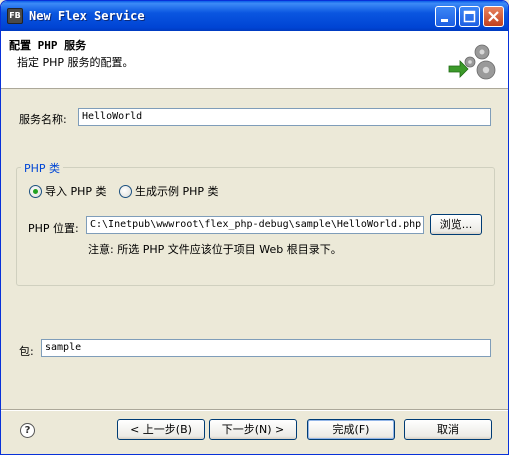 This screenshot has width=509, height=455. What do you see at coordinates (254, 60) in the screenshot?
I see `wizard-banner: 配置 PHP 服务 指定 PHP 服务的配置。` at bounding box center [254, 60].